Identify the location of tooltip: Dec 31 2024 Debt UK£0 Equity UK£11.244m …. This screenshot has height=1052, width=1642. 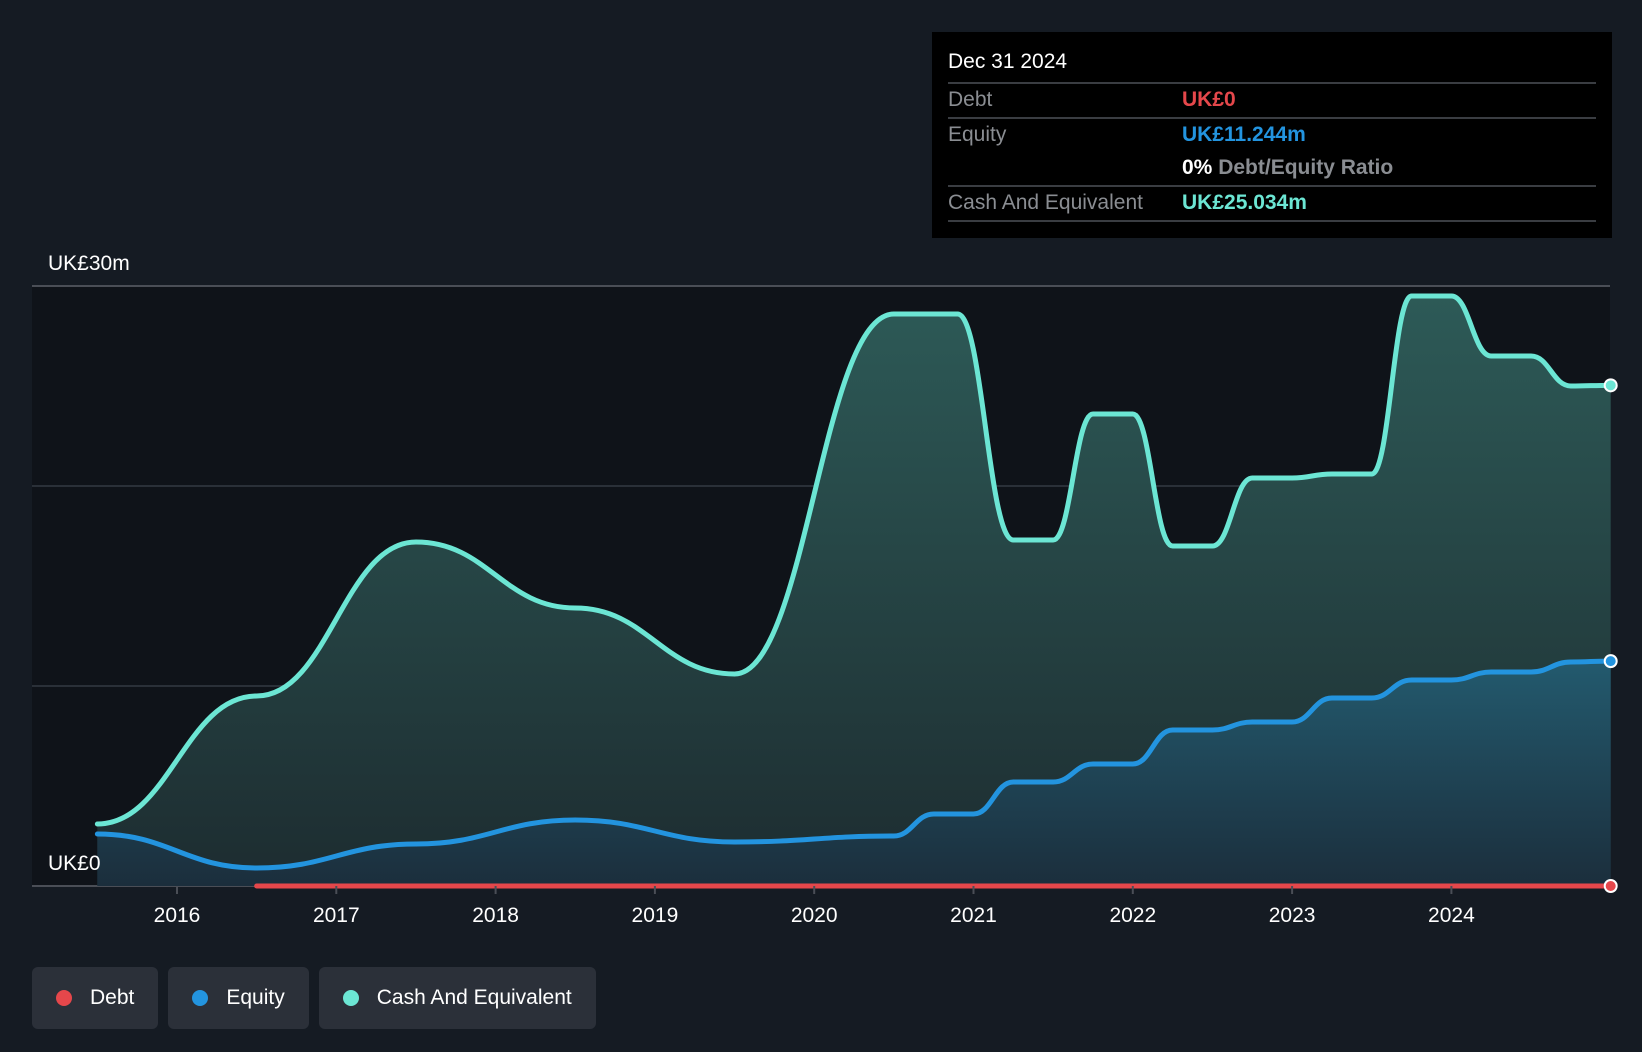
(1272, 135).